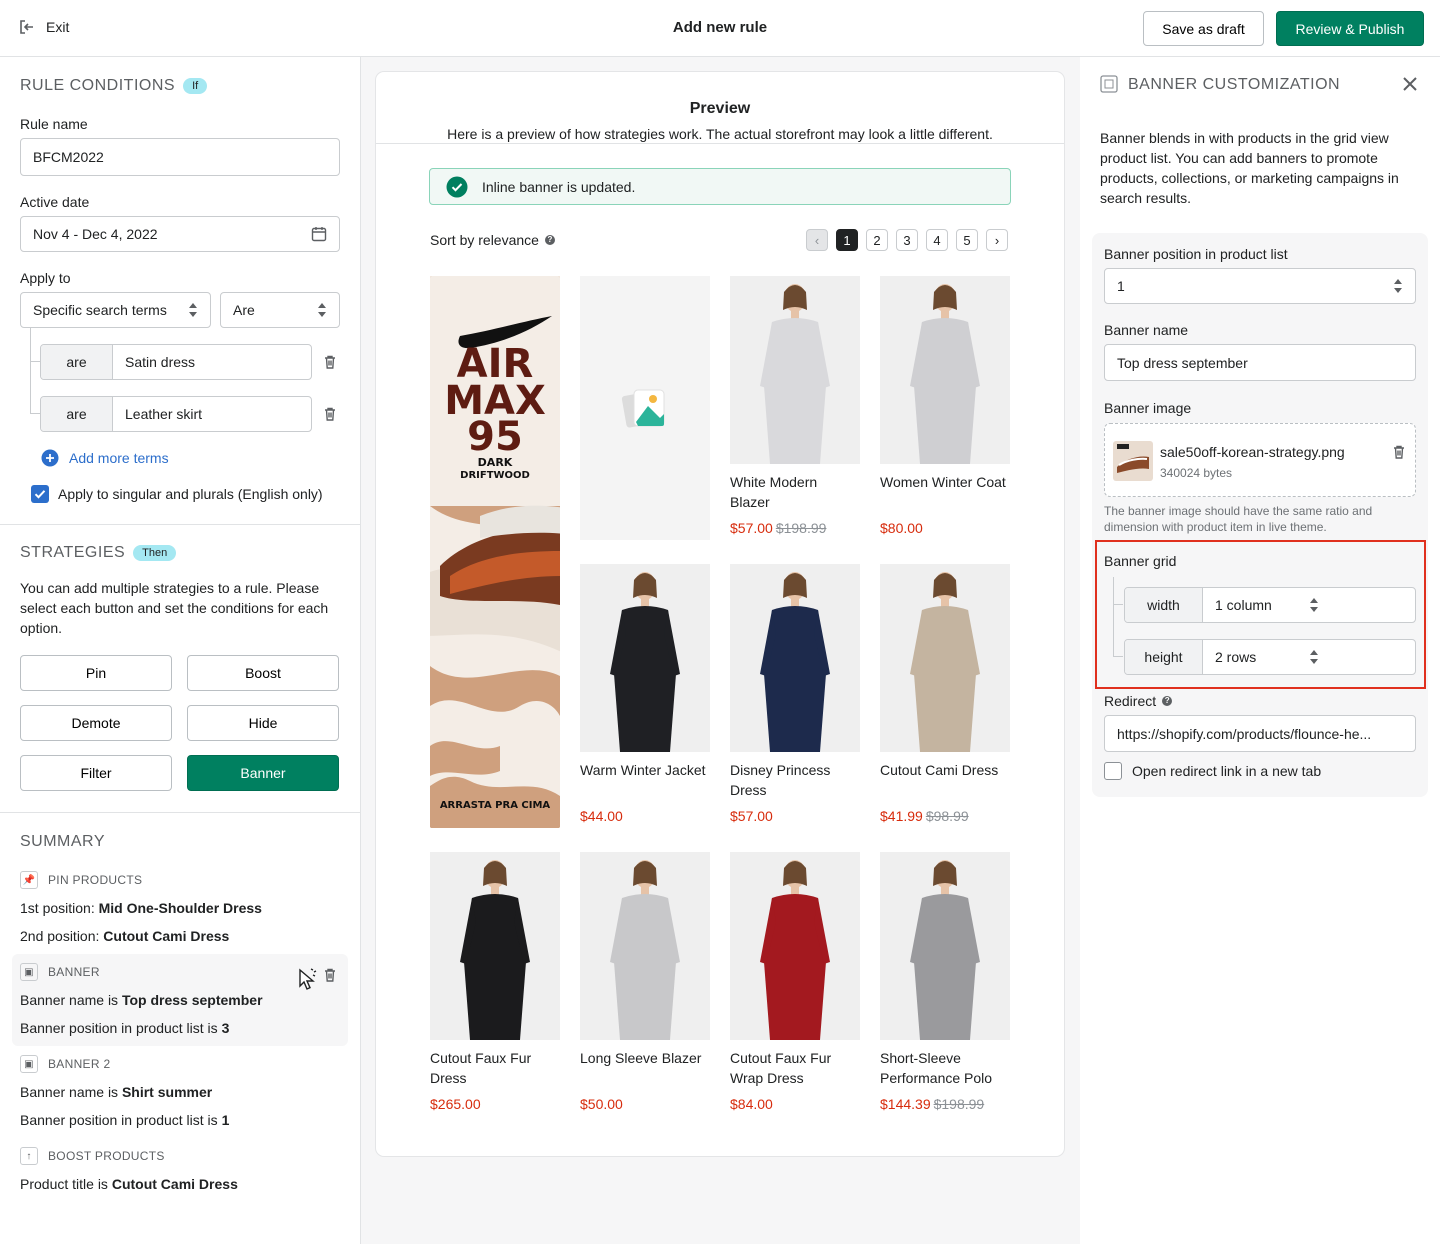  Describe the element at coordinates (937, 240) in the screenshot. I see `page-4-button: 4` at that location.